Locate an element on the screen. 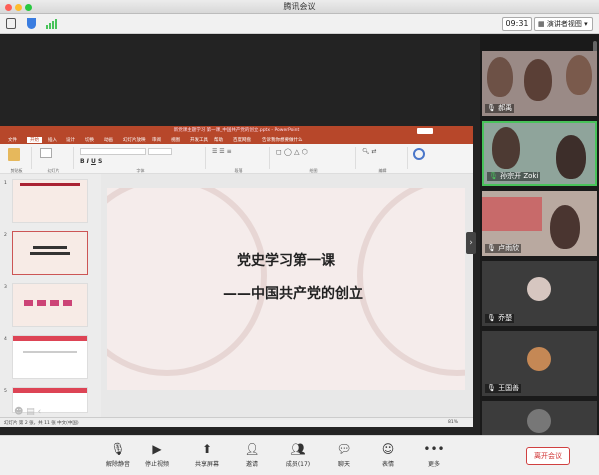 This screenshot has height=475, width=599. participant-name: 🎙︎ 孙宗开 Zoki is located at coordinates (514, 176).